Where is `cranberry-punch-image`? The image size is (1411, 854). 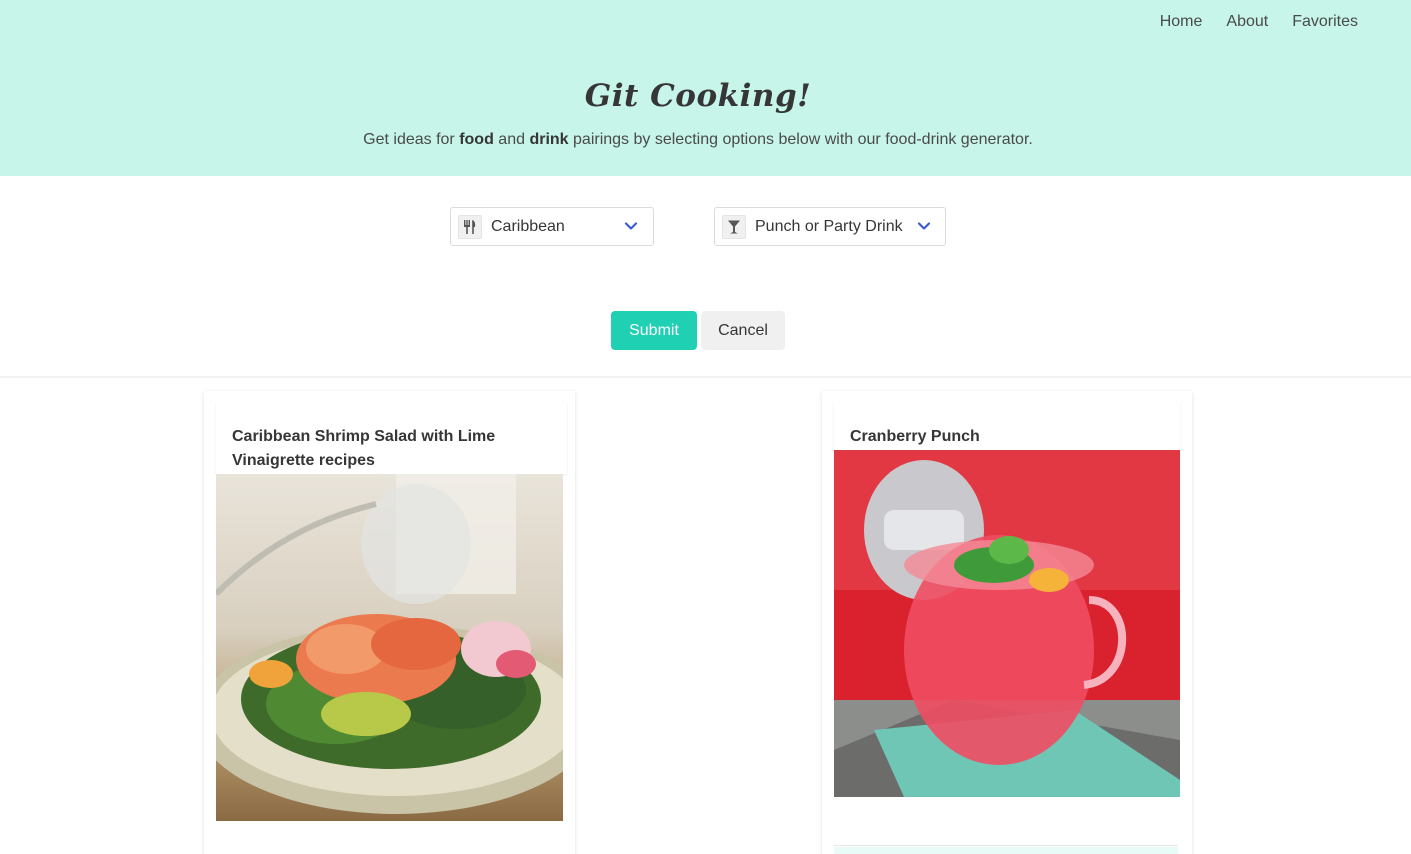
cranberry-punch-image is located at coordinates (1007, 623).